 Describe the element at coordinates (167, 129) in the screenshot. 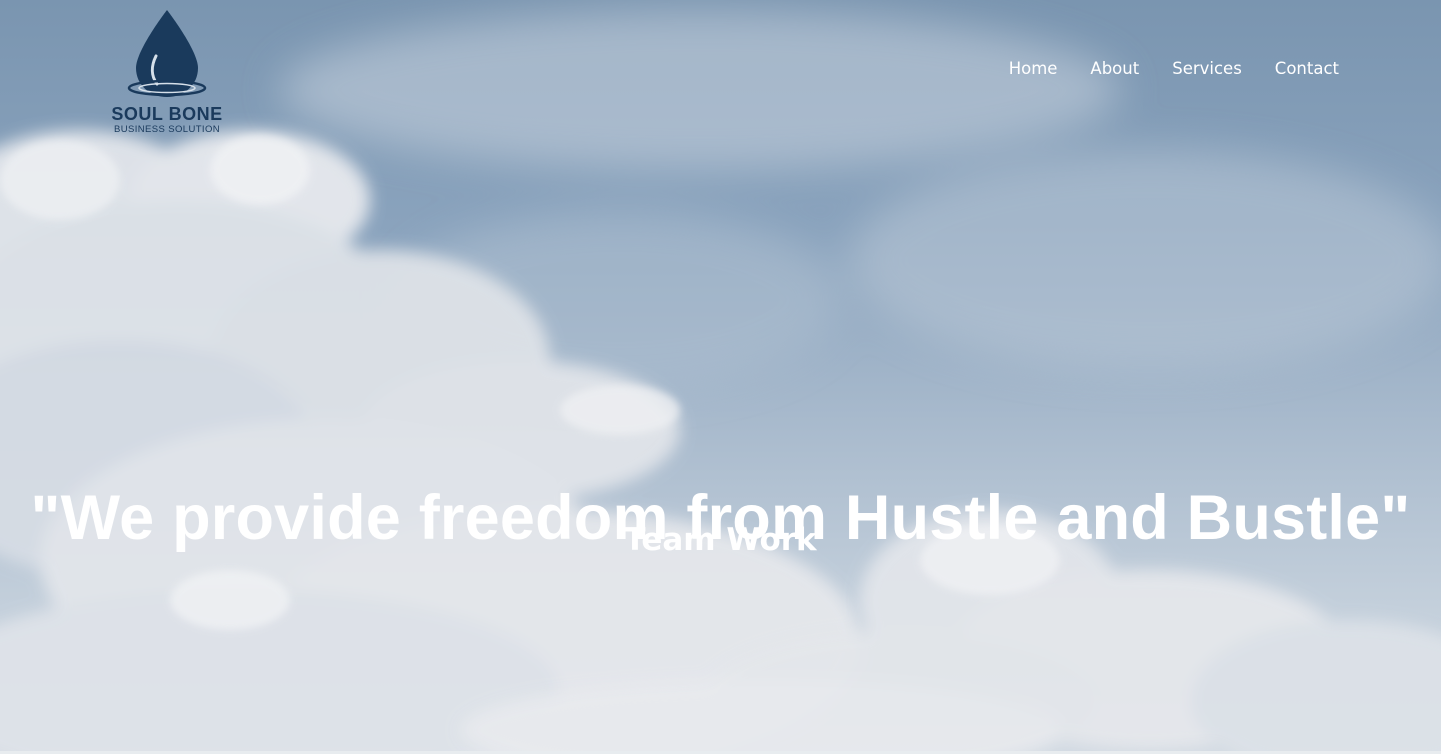

I see `brand-tagline: BUSINESS SOLUTION` at that location.